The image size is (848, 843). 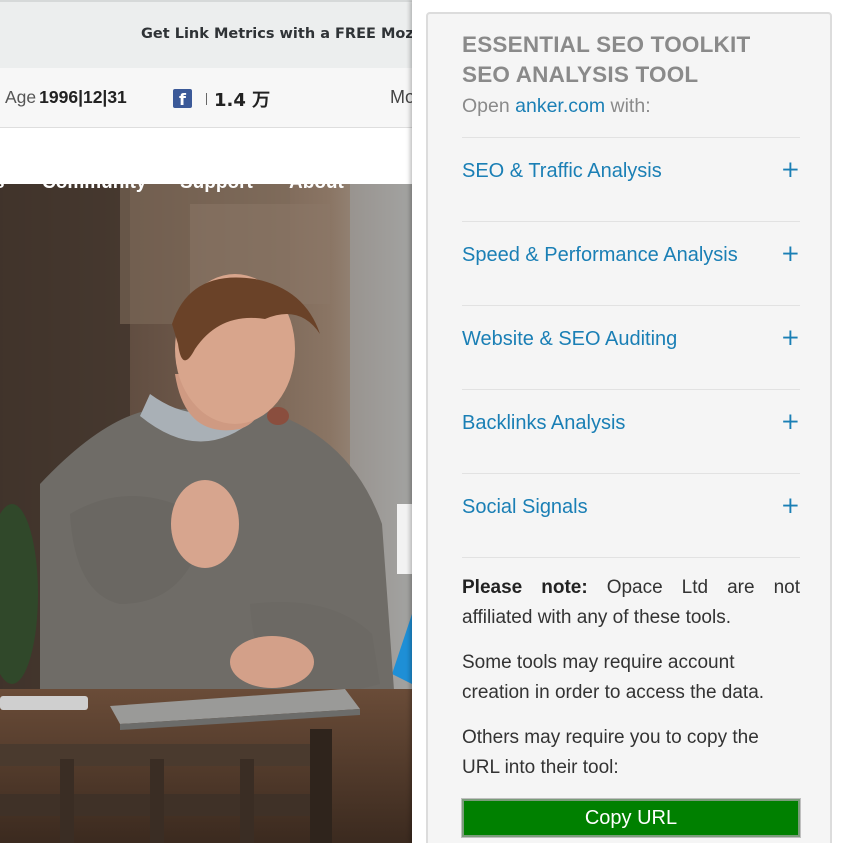 What do you see at coordinates (570, 339) in the screenshot?
I see `section-label: Website & SEO Auditing` at bounding box center [570, 339].